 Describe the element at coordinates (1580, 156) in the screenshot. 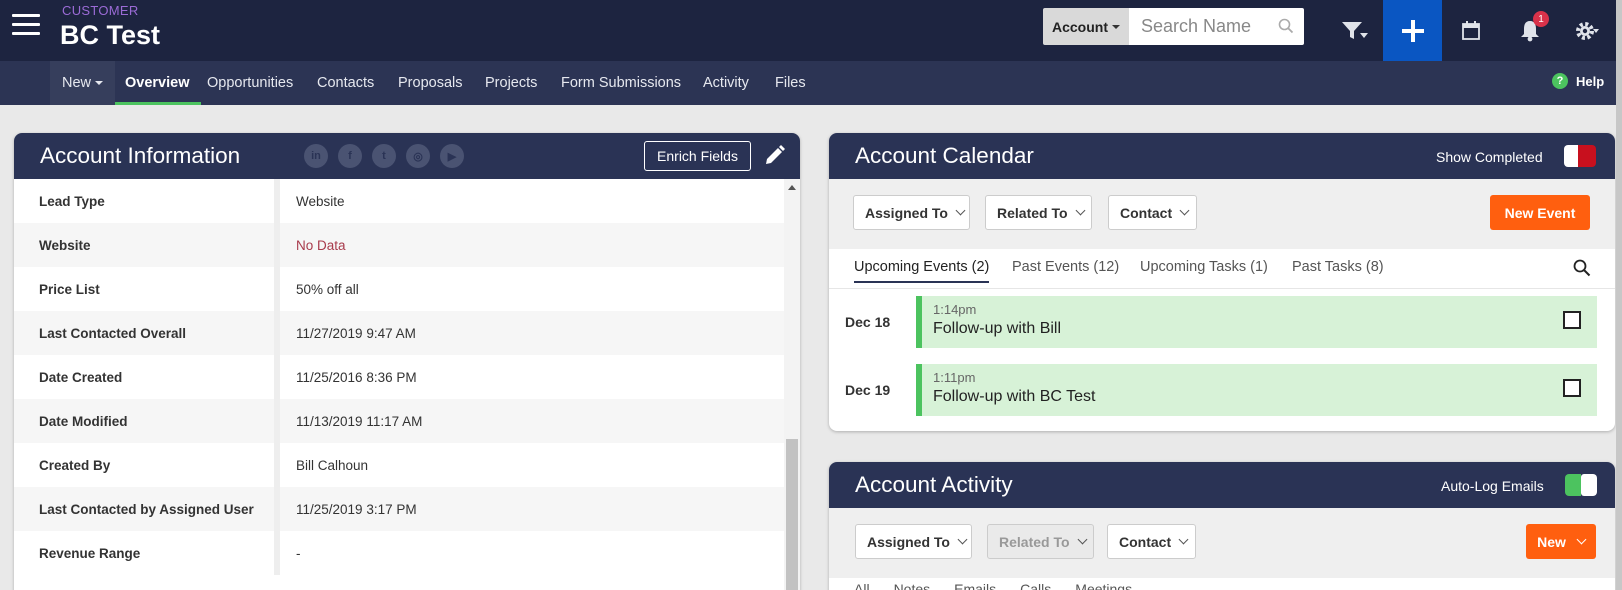

I see `show-completed-toggle` at that location.